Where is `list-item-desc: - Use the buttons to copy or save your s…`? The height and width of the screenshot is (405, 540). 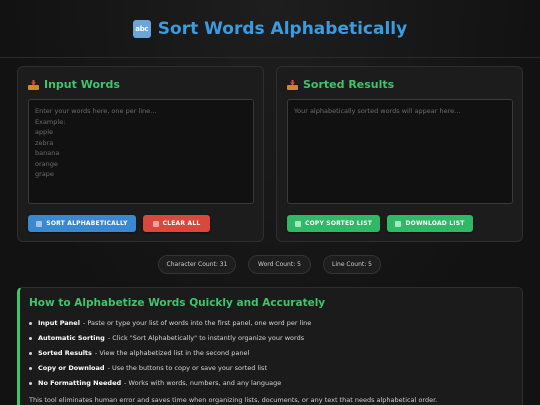
list-item-desc: - Use the buttons to copy or save your s… is located at coordinates (187, 368).